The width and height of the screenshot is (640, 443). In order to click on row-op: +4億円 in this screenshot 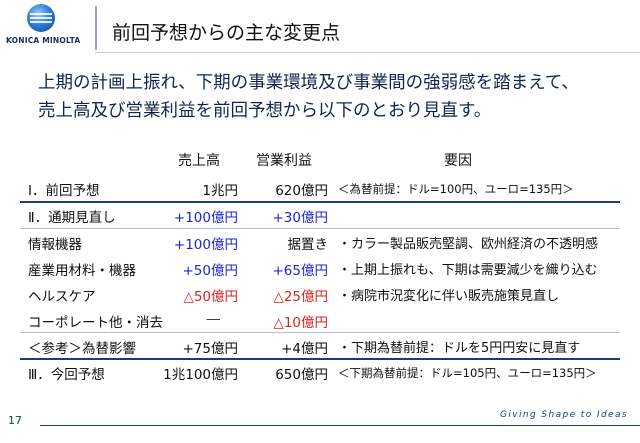, I will do `click(304, 349)`.